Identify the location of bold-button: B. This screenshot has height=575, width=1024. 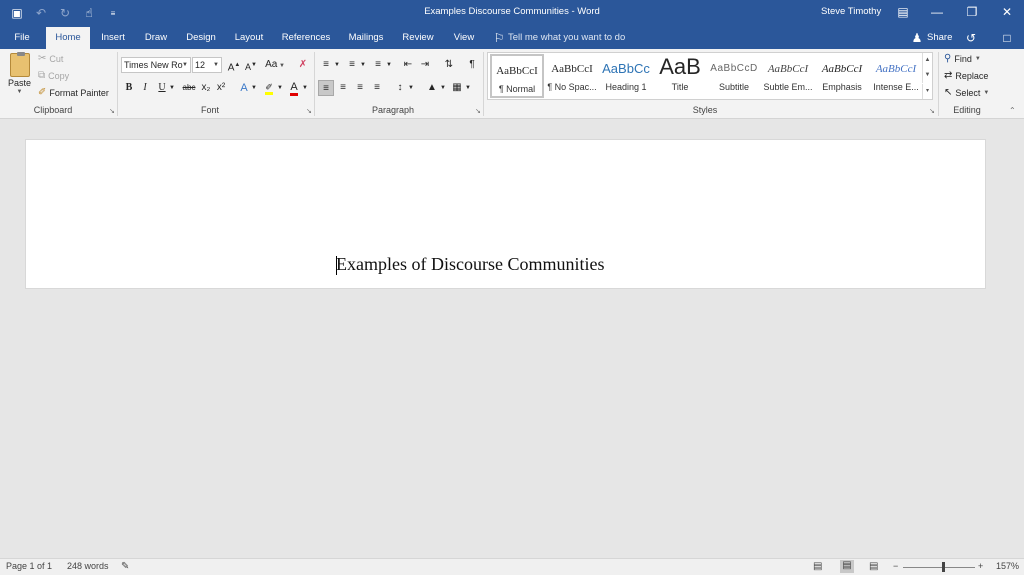
(129, 88).